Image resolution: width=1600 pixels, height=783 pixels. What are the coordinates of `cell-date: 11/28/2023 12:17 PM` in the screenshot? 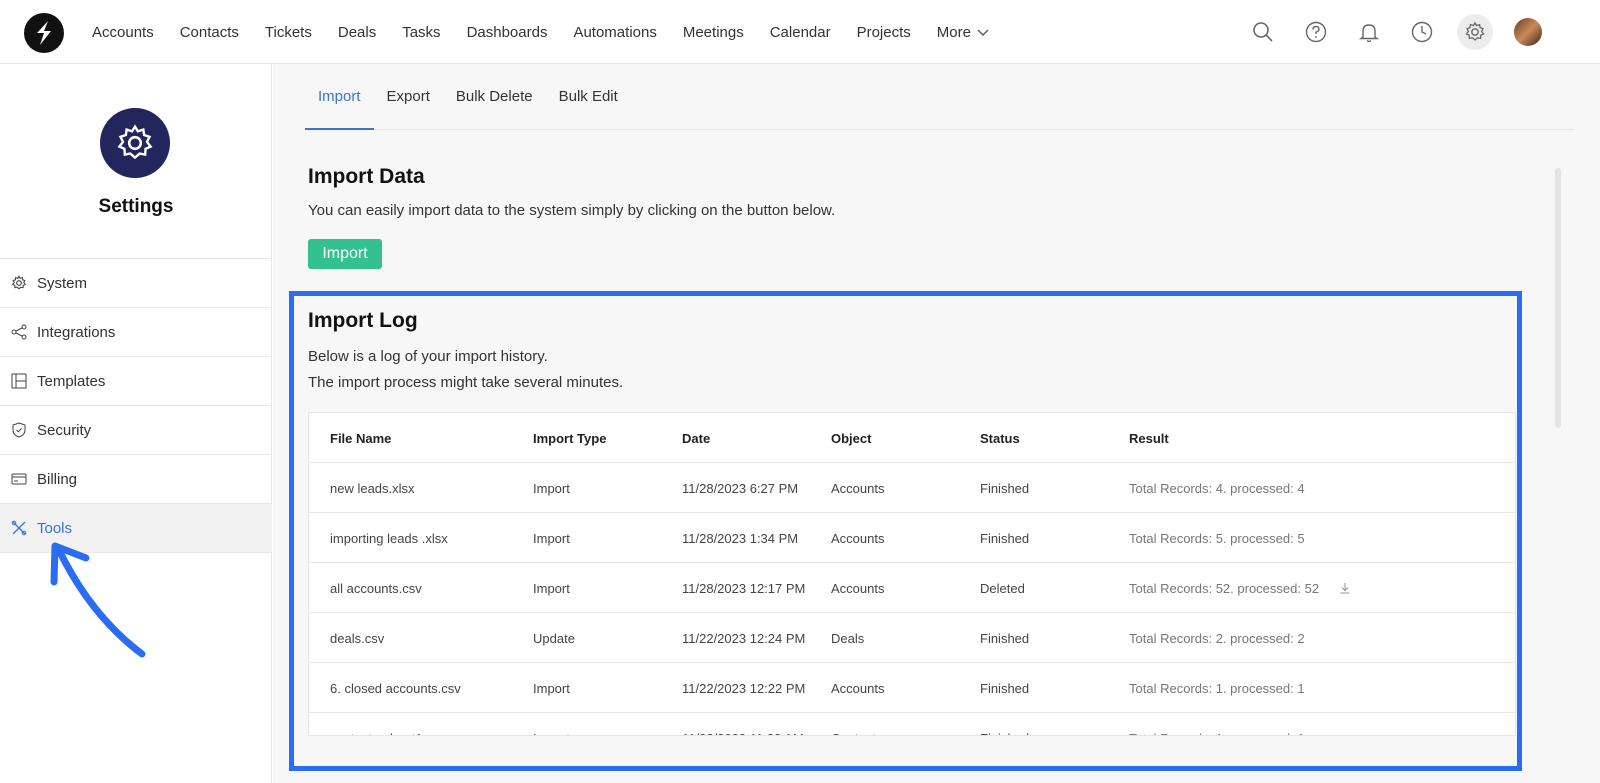 It's located at (744, 588).